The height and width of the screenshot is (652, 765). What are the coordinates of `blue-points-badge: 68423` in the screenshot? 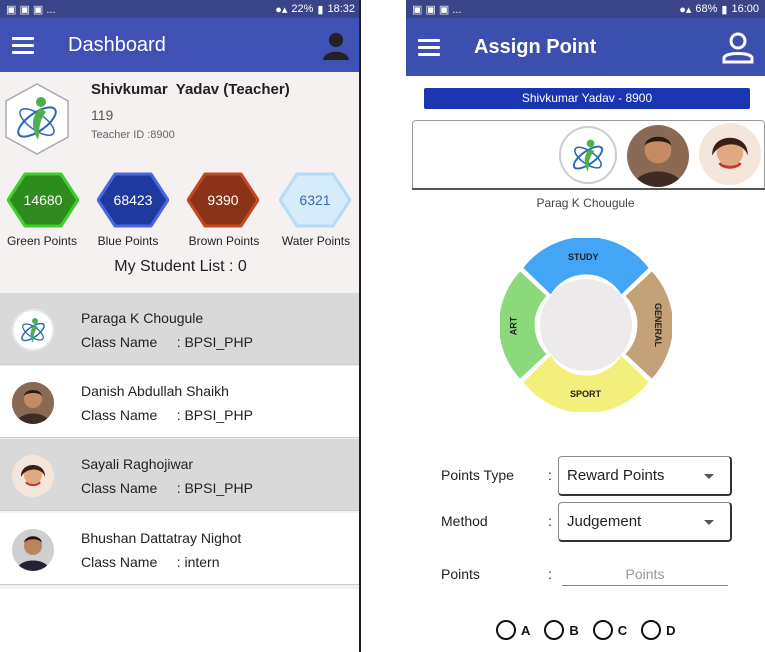 It's located at (133, 200).